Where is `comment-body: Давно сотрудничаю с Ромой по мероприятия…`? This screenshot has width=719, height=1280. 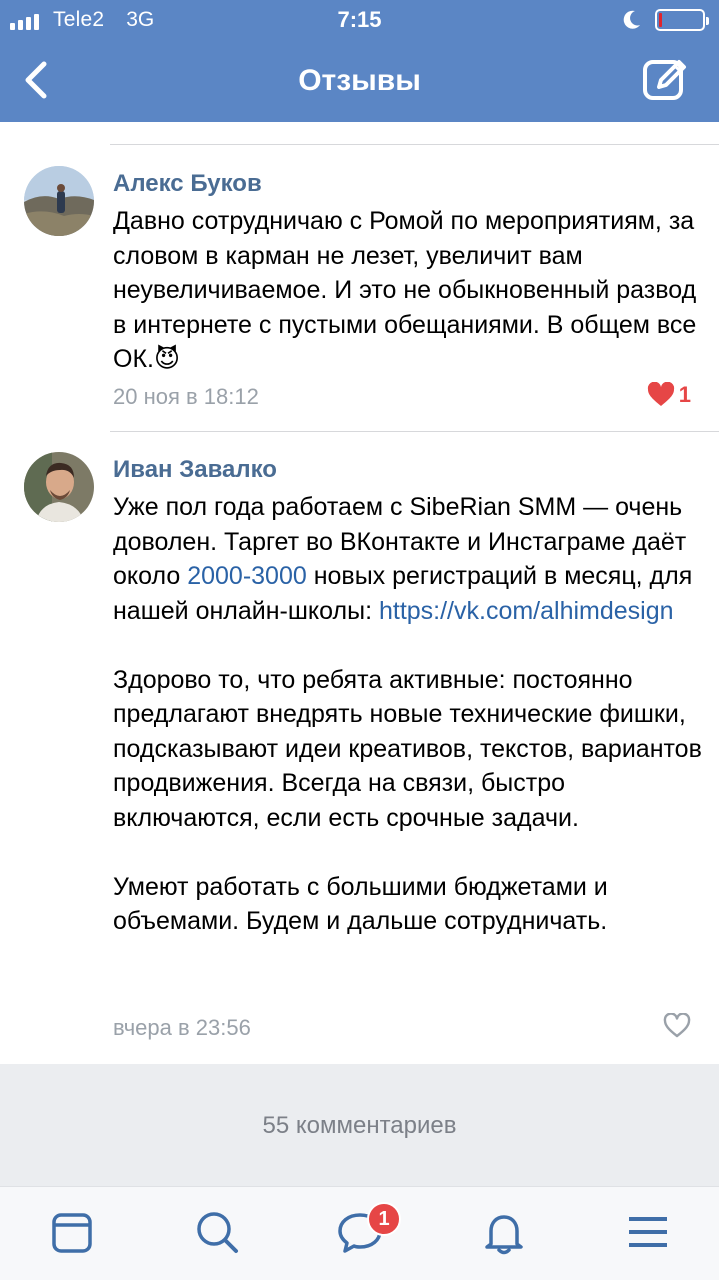
comment-body: Давно сотрудничаю с Ромой по мероприятия… is located at coordinates (405, 290).